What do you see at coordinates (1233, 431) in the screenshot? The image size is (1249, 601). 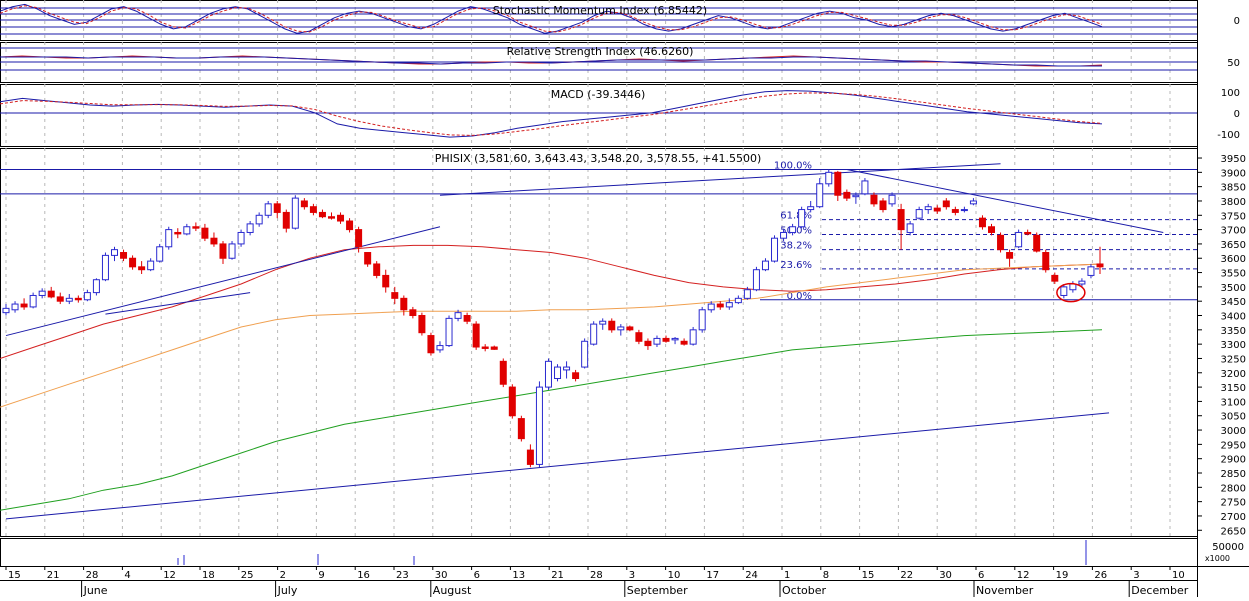 I see `y-tick-label: 3000` at bounding box center [1233, 431].